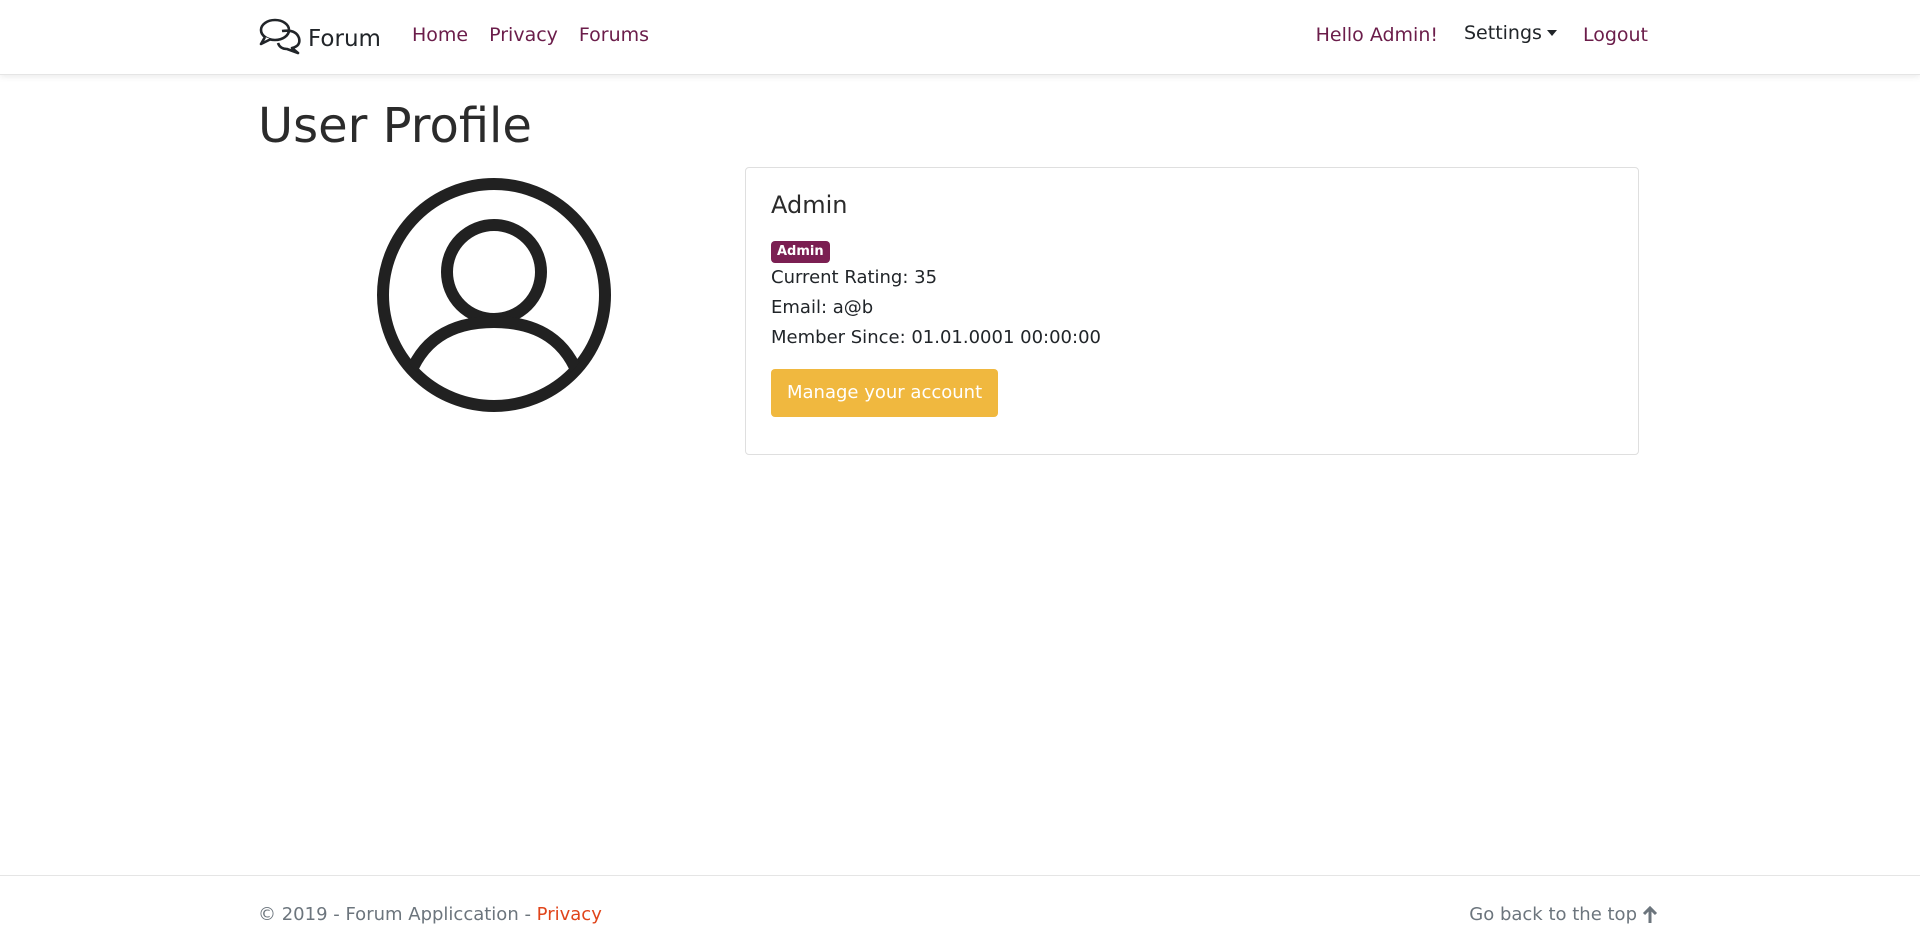 Image resolution: width=1920 pixels, height=943 pixels. I want to click on user-nav: Hello Admin! Settings Logout, so click(1469, 34).